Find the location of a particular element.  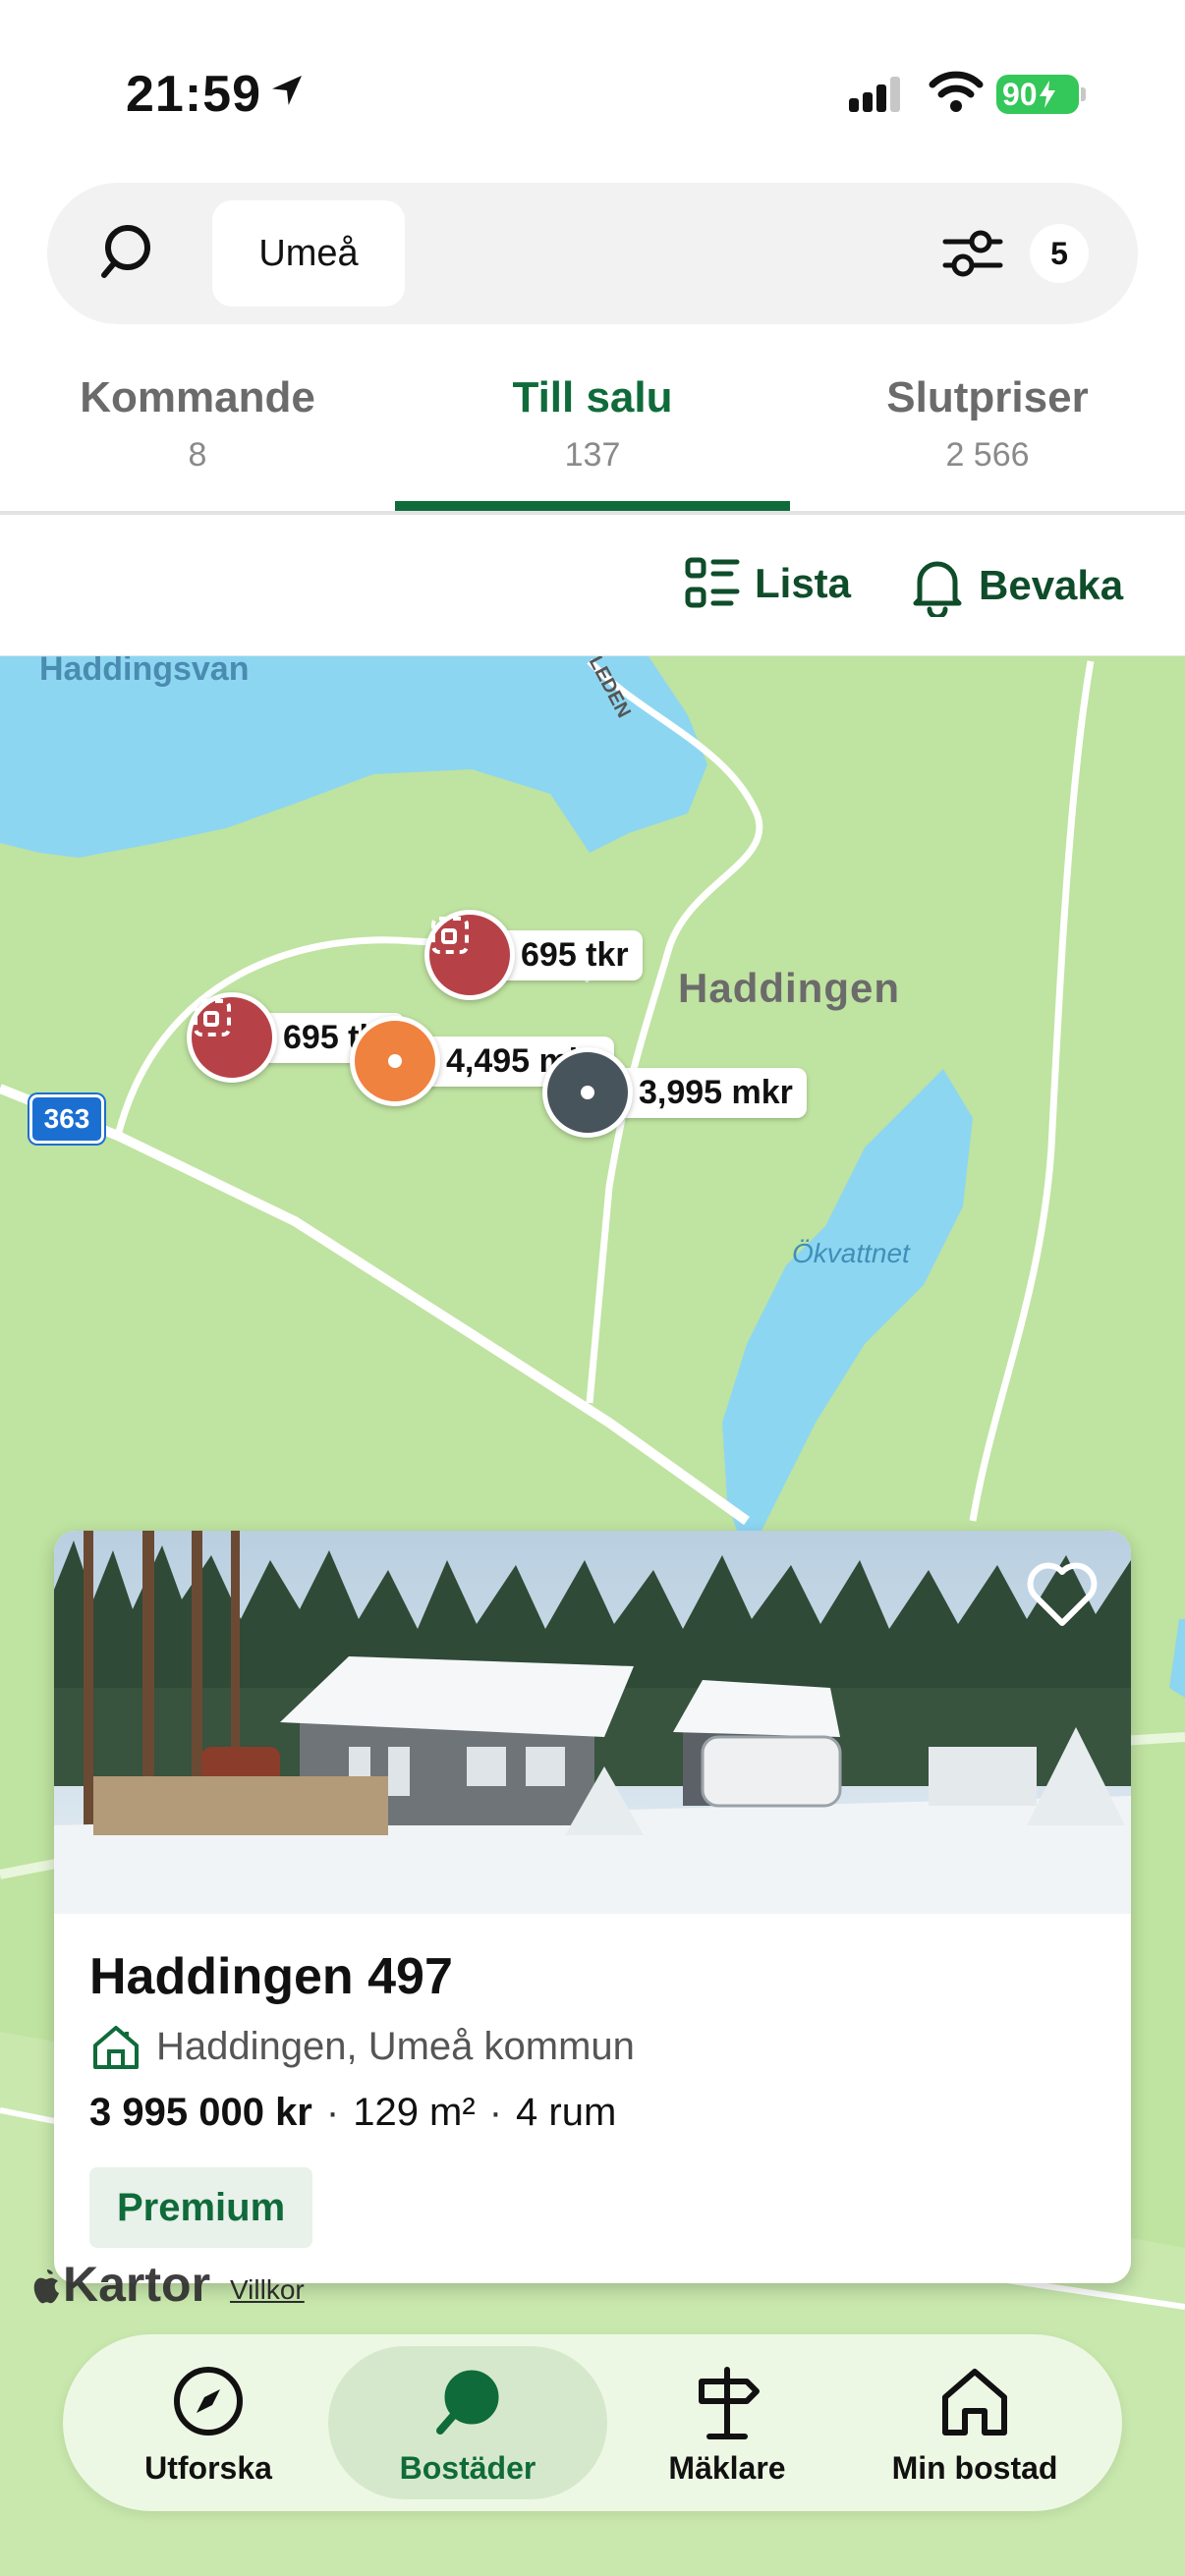

battery-indicator: 90 is located at coordinates (1038, 94).